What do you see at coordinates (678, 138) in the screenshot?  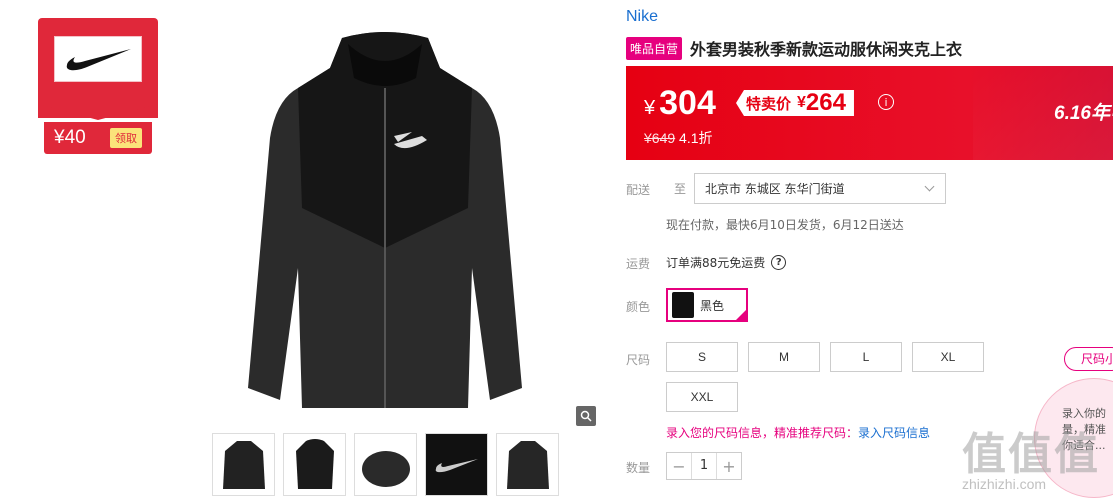 I see `original-price-row: ¥649 4.1折` at bounding box center [678, 138].